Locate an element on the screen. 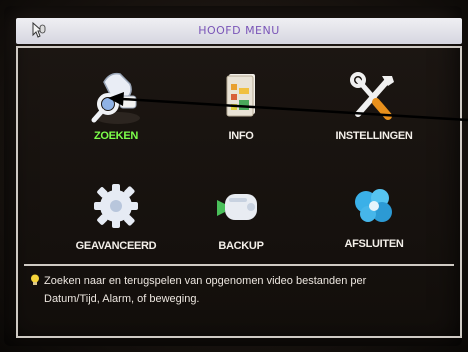  hint-line-2: Datum/Tijd, Alarm, of beweging. is located at coordinates (122, 299).